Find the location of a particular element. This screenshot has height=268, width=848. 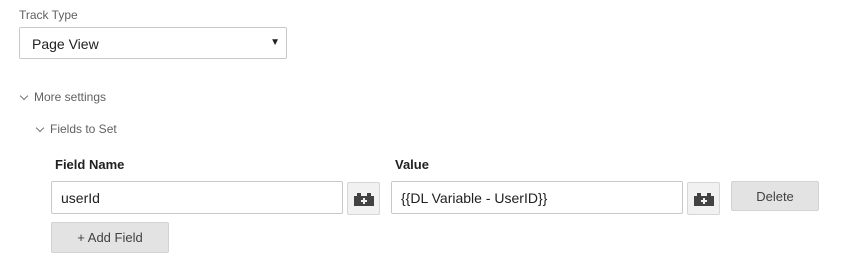

more-settings-toggle: More settings is located at coordinates (63, 97).